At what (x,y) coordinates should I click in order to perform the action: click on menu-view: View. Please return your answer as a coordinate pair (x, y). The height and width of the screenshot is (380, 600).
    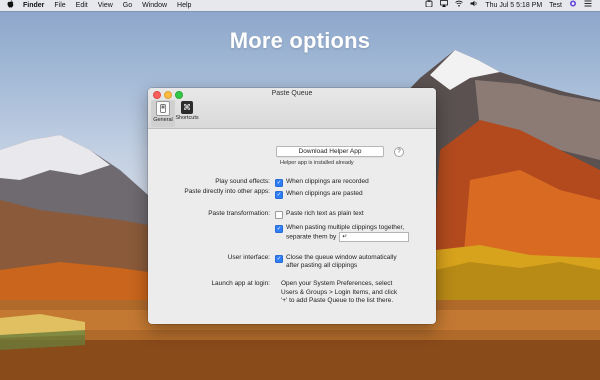
    Looking at the image, I should click on (105, 5).